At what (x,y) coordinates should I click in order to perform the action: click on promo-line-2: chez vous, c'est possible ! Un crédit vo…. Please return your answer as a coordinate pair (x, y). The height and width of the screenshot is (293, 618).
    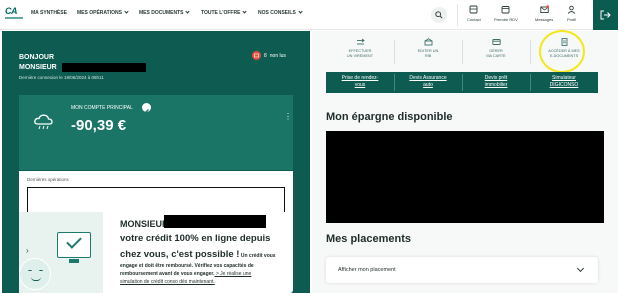
    Looking at the image, I should click on (198, 254).